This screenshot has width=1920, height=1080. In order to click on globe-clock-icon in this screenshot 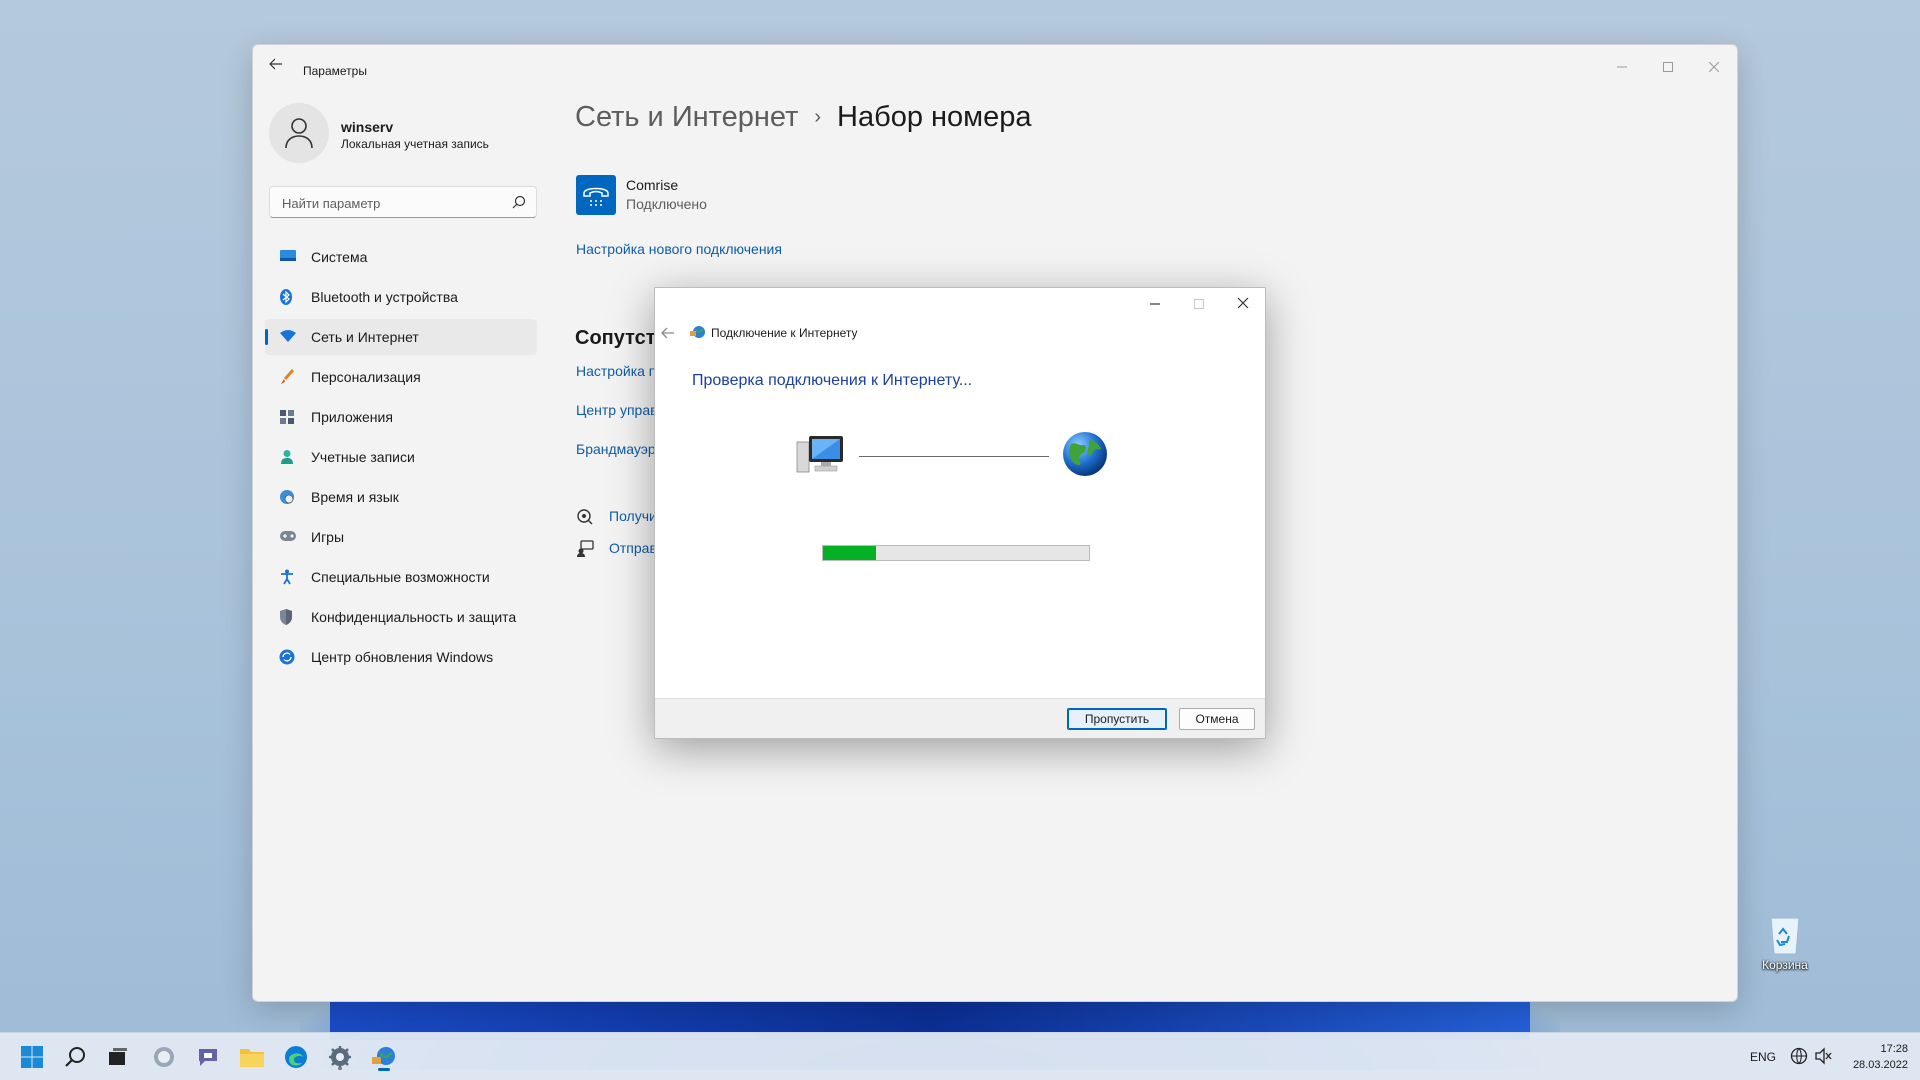, I will do `click(288, 497)`.